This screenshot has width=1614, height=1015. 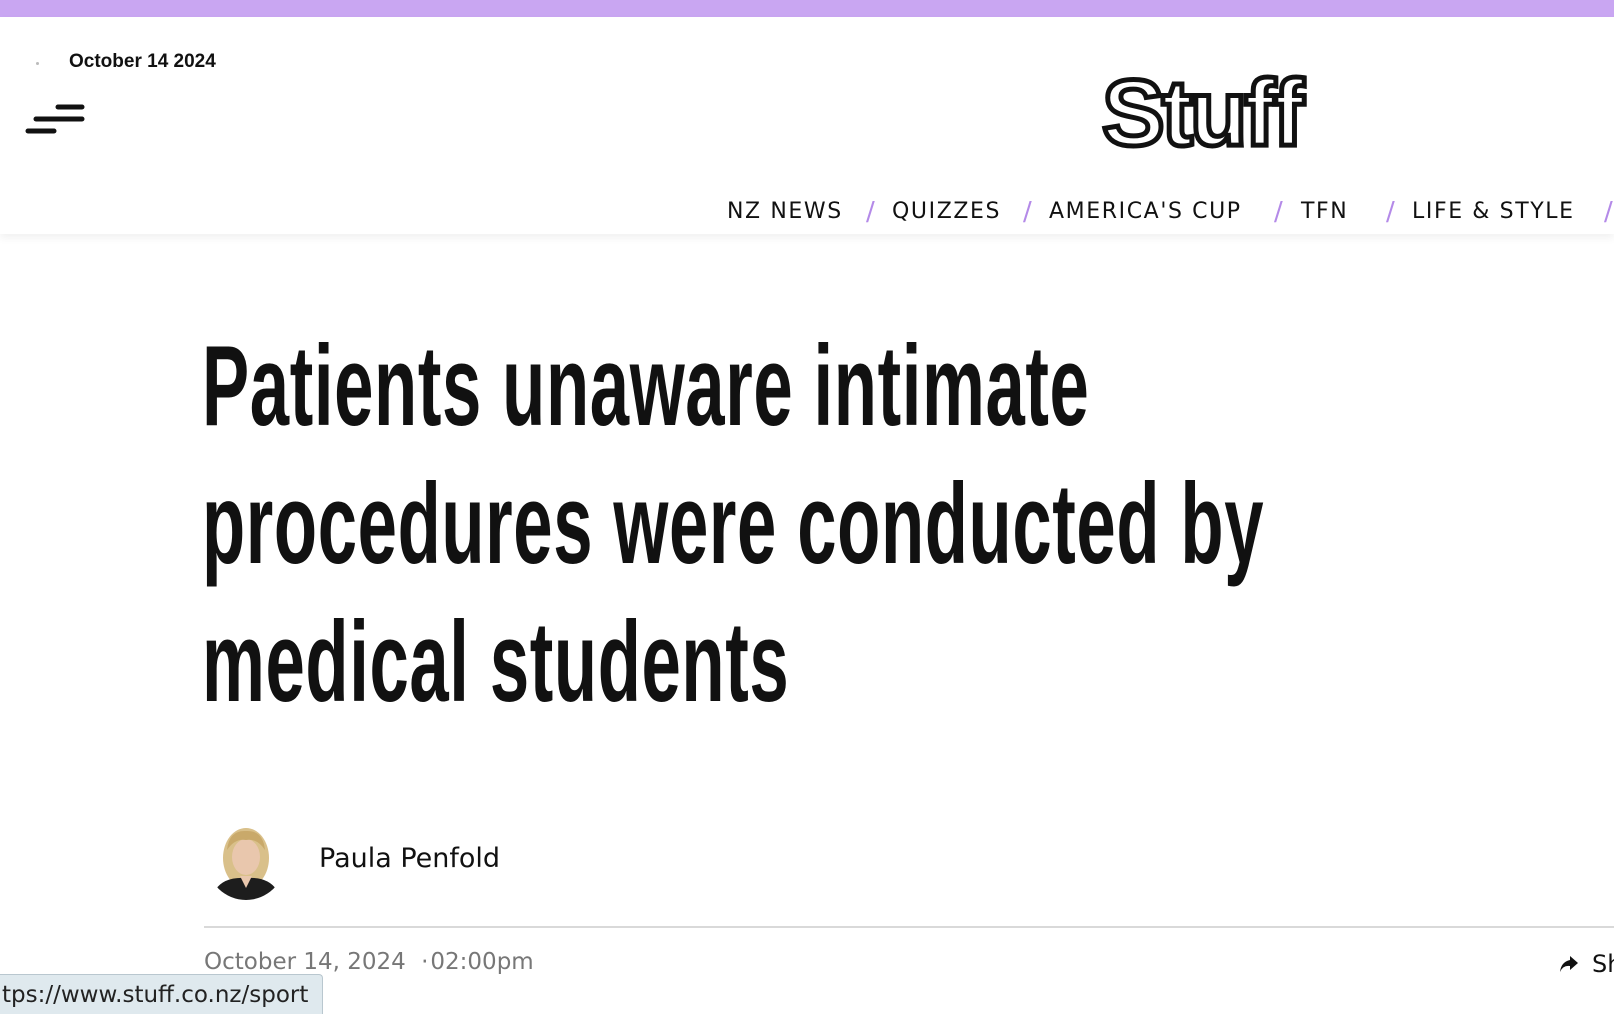 What do you see at coordinates (409, 858) in the screenshot?
I see `author-name: Paula Penfold` at bounding box center [409, 858].